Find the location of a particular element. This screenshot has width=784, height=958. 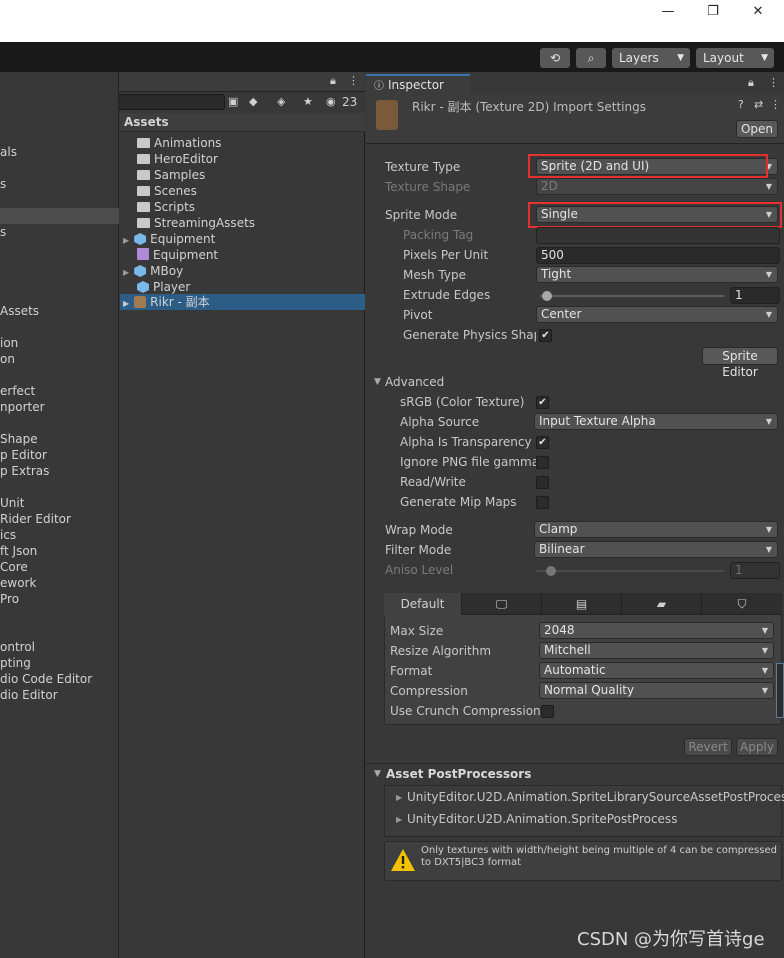

close-button: ✕ is located at coordinates (758, 12).